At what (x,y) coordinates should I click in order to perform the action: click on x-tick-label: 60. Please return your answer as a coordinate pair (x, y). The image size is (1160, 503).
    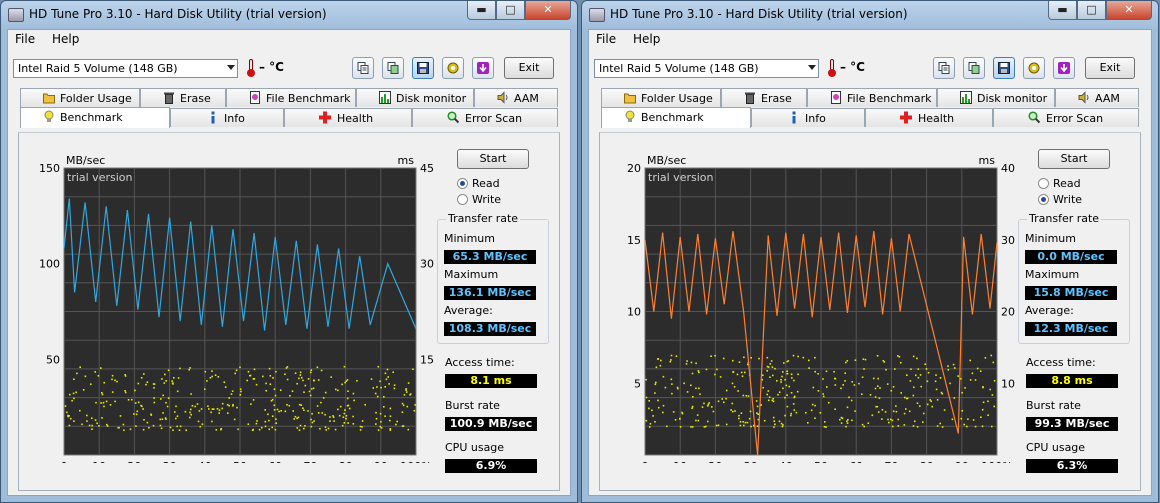
    Looking at the image, I should click on (275, 461).